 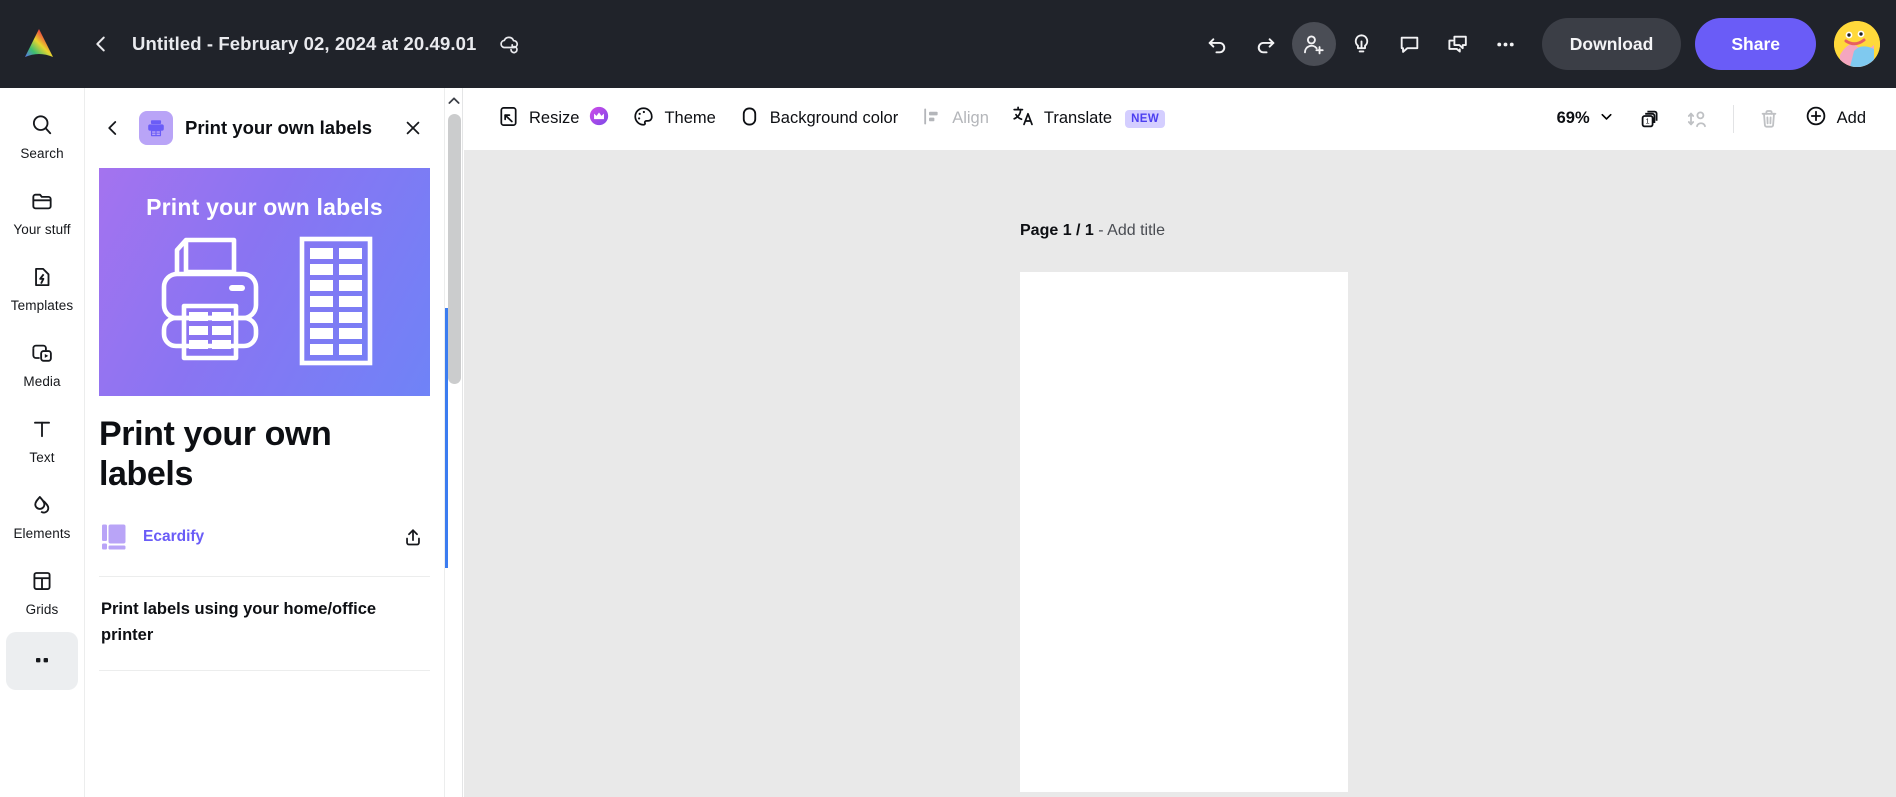 What do you see at coordinates (42, 277) in the screenshot?
I see `templates-icon` at bounding box center [42, 277].